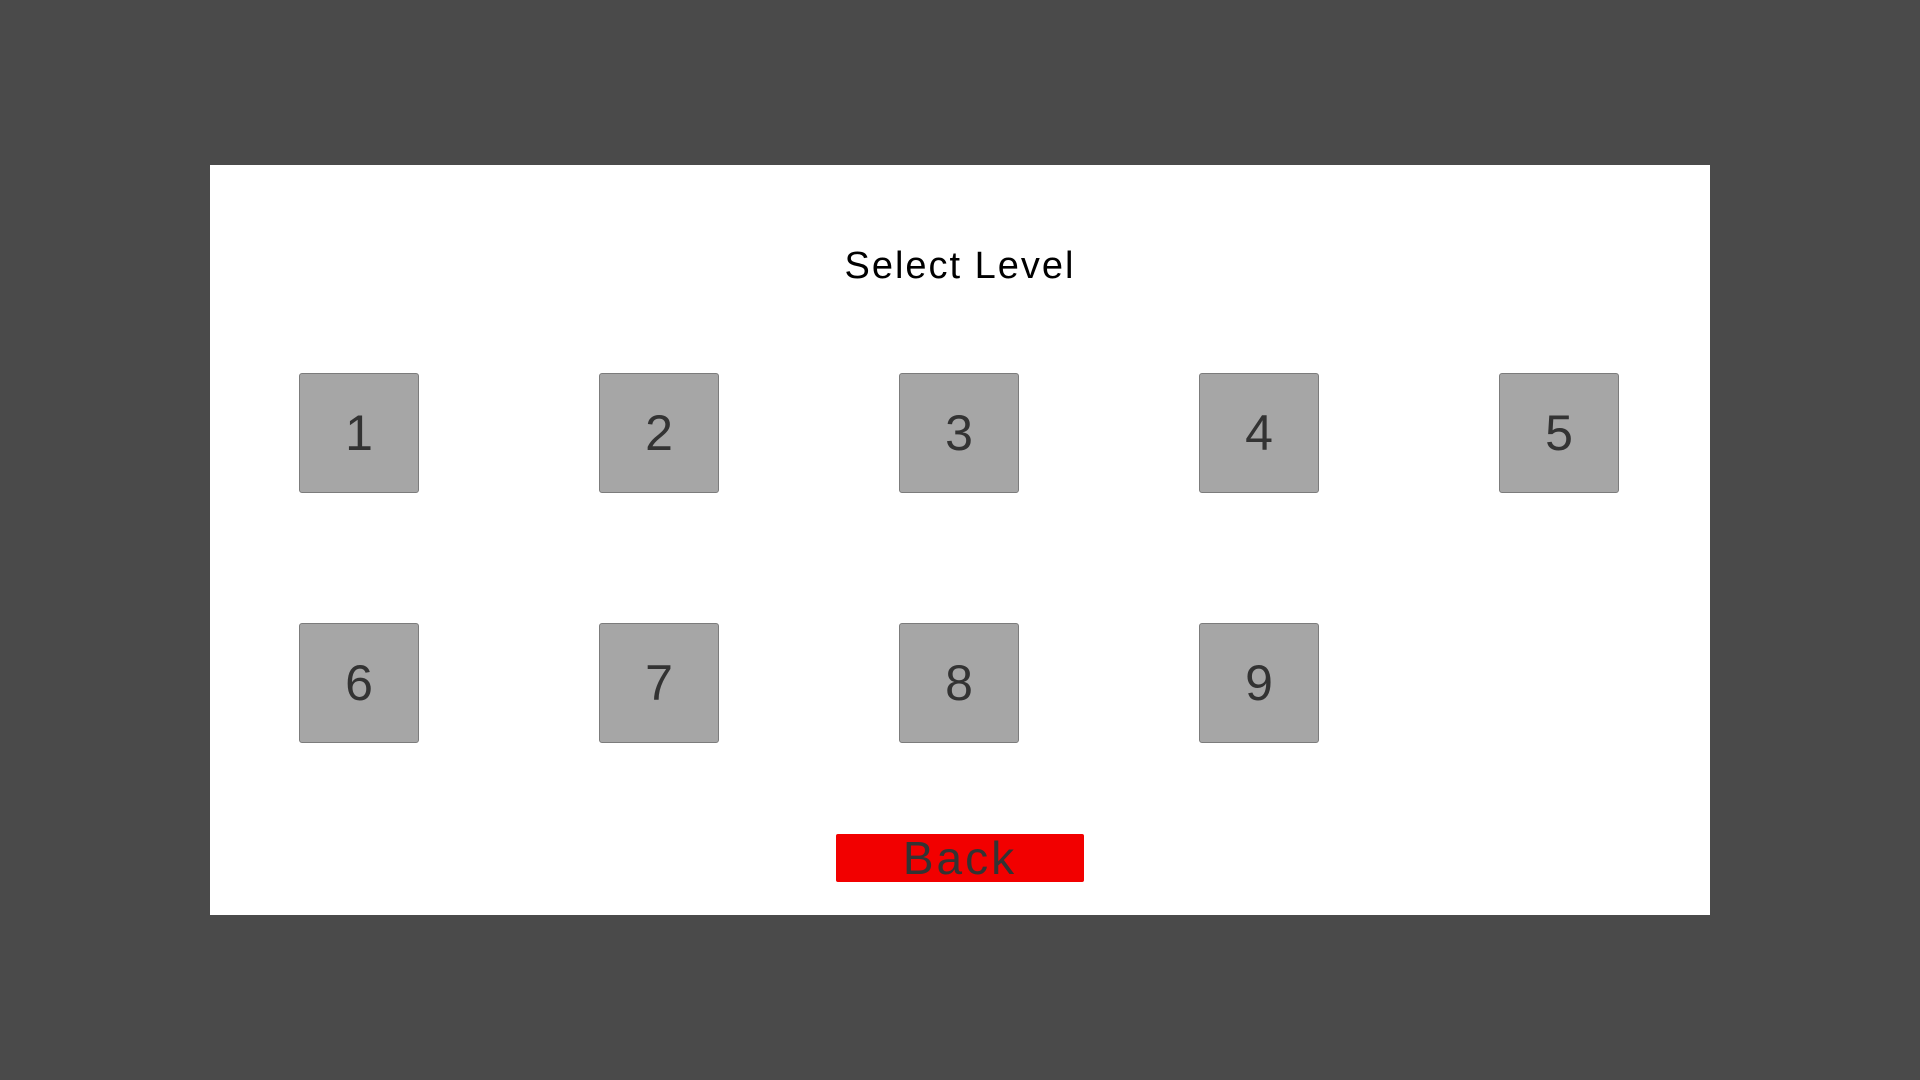  I want to click on level-button-2: 2, so click(659, 433).